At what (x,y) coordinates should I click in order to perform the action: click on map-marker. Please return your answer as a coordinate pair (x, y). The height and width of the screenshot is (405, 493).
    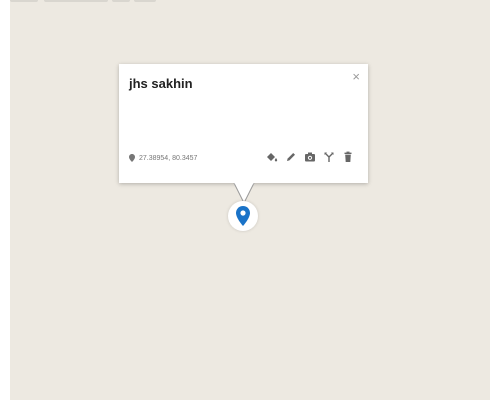
    Looking at the image, I should click on (243, 216).